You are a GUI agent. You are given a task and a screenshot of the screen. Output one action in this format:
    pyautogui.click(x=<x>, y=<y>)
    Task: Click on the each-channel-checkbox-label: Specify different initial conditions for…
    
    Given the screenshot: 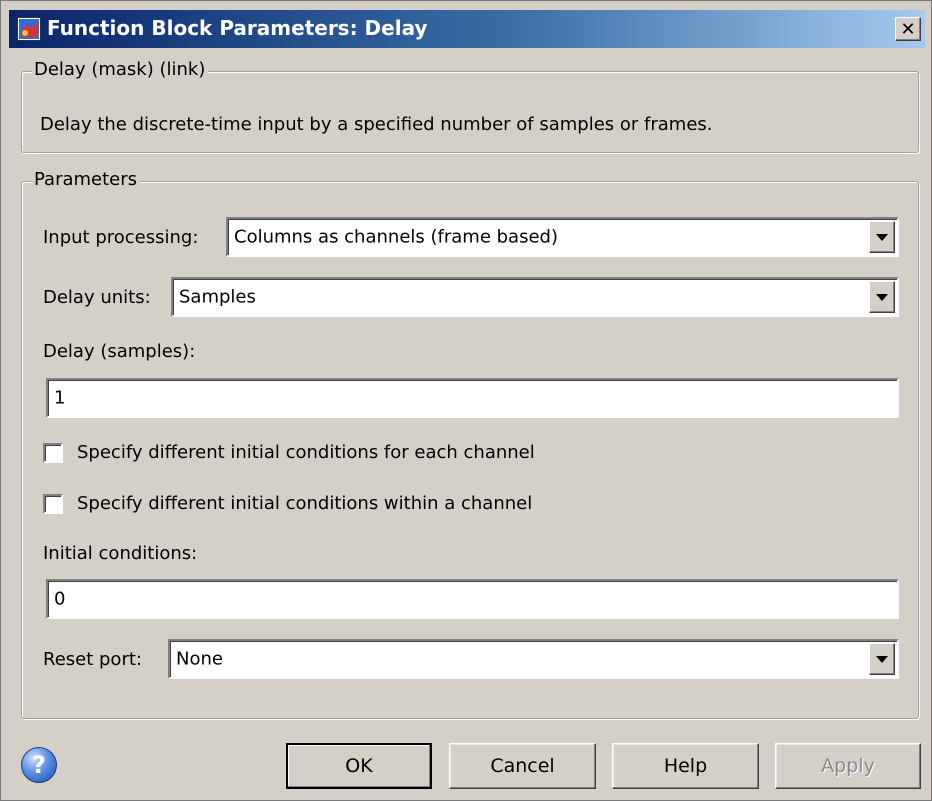 What is the action you would take?
    pyautogui.click(x=306, y=452)
    